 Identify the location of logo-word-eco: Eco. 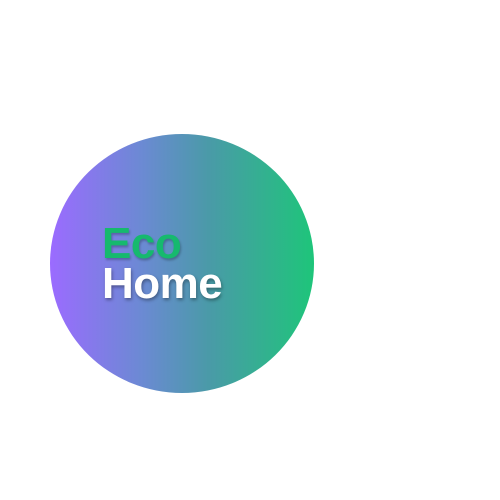
(142, 243).